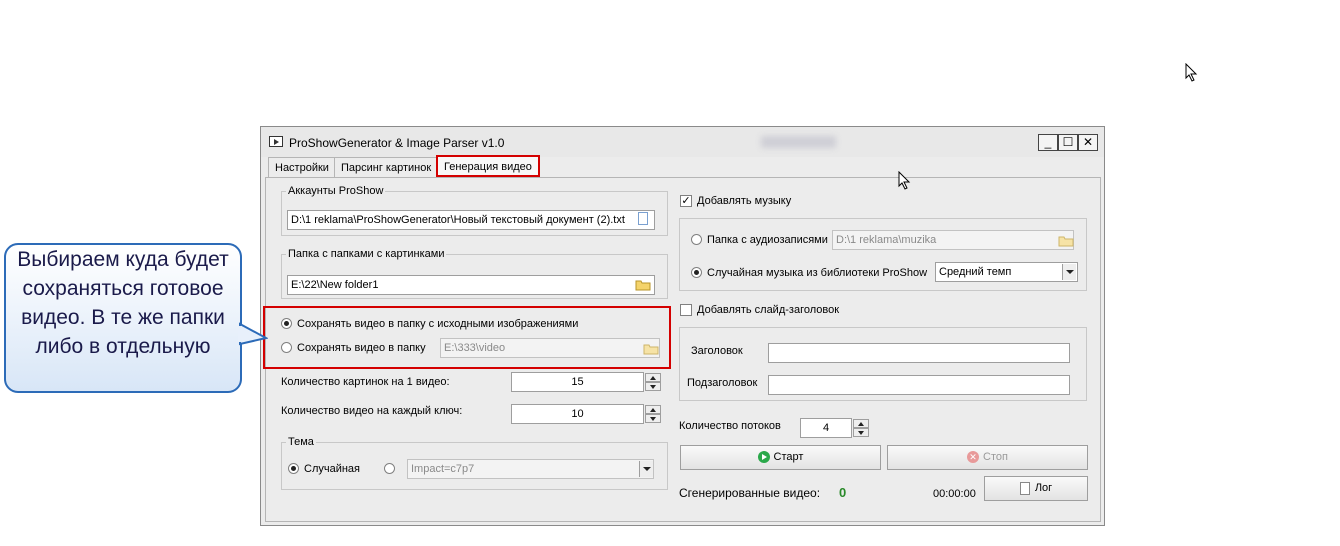 This screenshot has width=1340, height=546. I want to click on document-icon, so click(643, 218).